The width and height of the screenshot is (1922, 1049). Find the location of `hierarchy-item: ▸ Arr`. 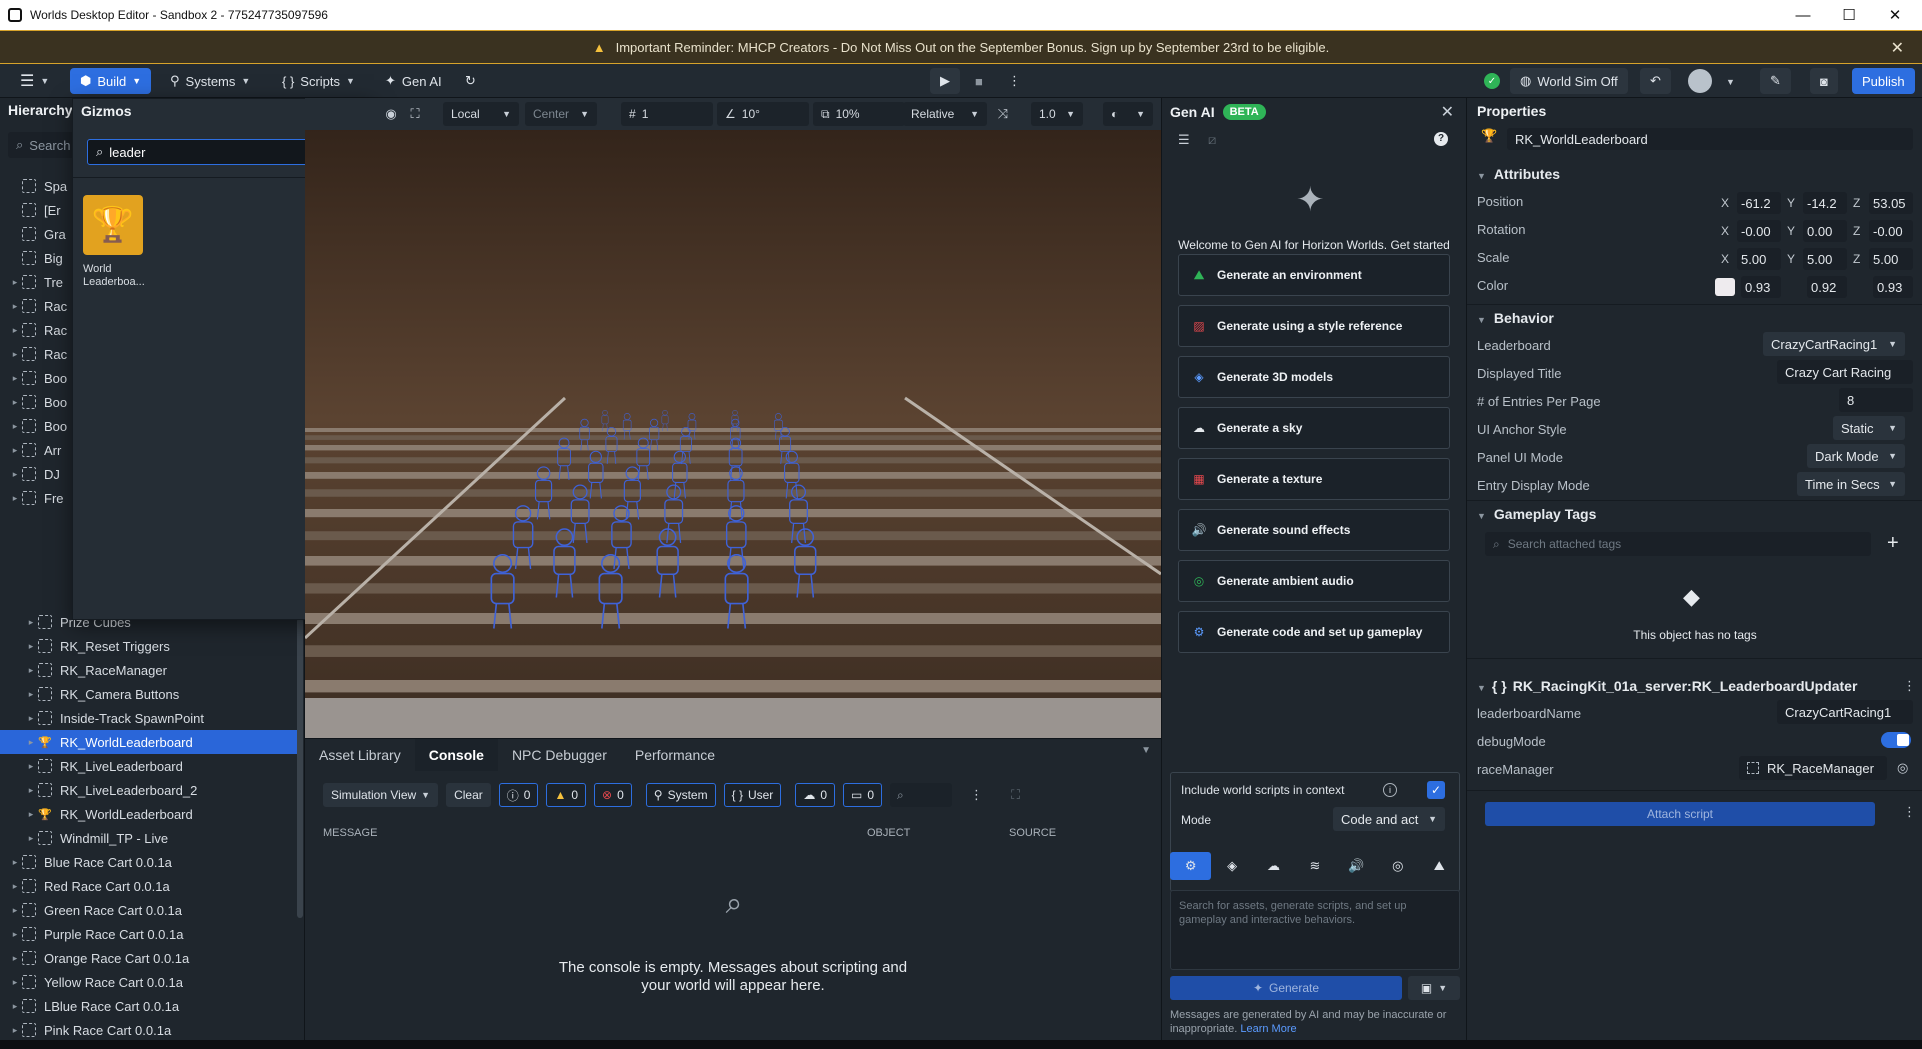

hierarchy-item: ▸ Arr is located at coordinates (40, 450).